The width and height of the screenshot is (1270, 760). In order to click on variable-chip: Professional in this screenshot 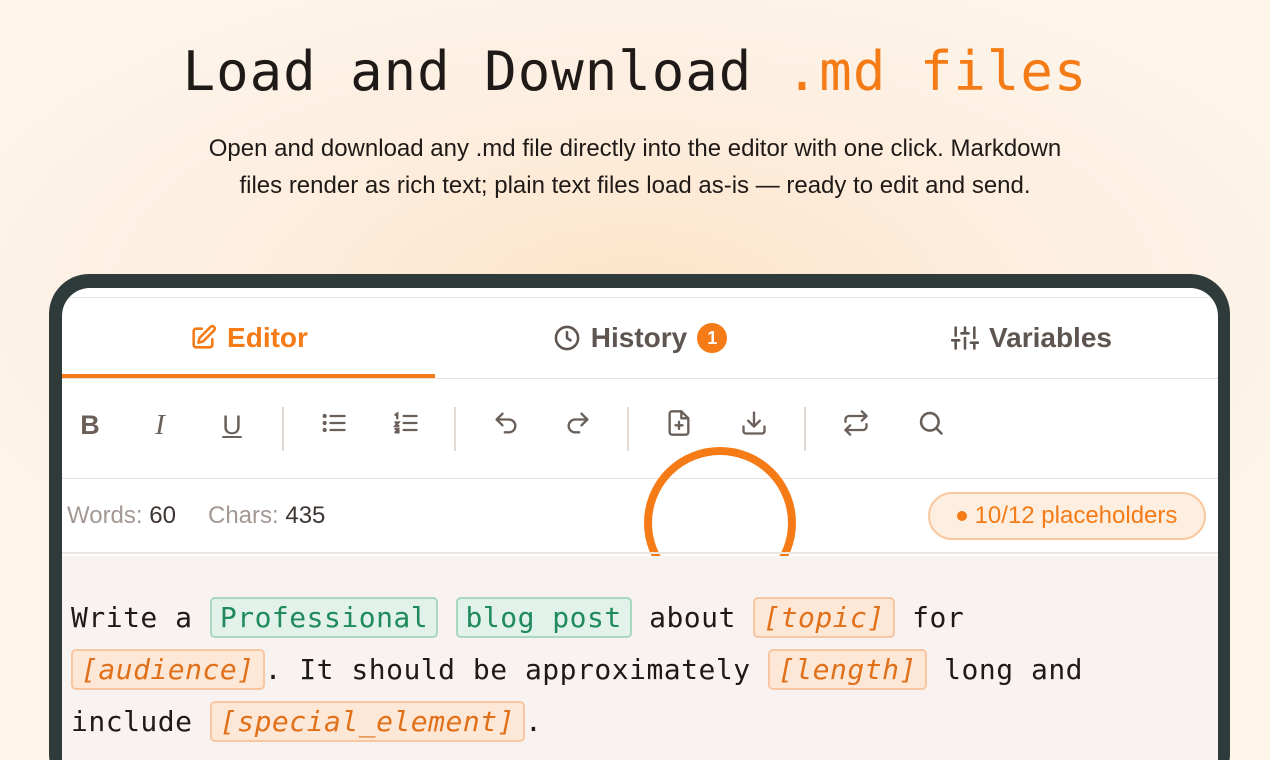, I will do `click(324, 617)`.